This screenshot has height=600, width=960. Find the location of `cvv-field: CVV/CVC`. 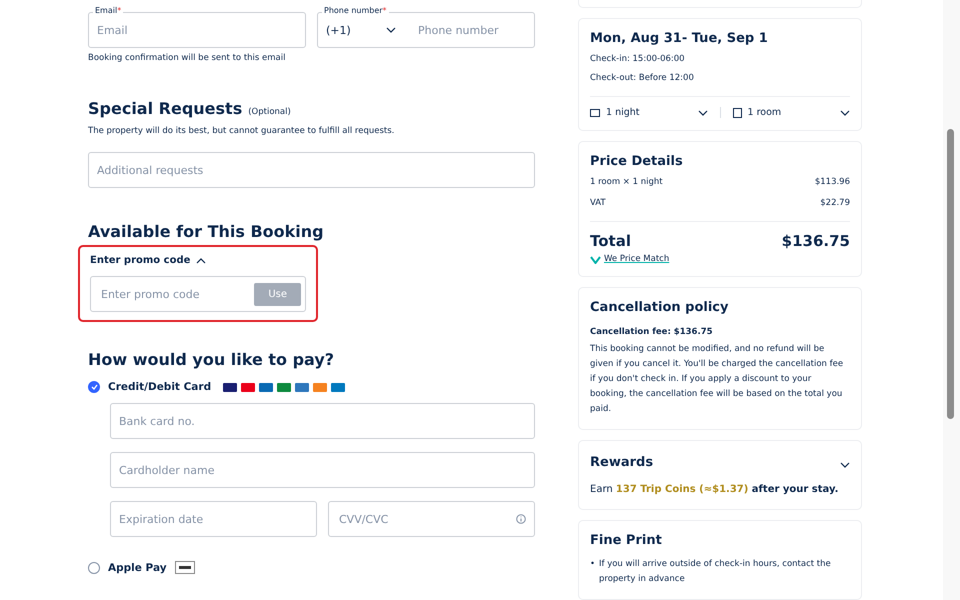

cvv-field: CVV/CVC is located at coordinates (431, 519).